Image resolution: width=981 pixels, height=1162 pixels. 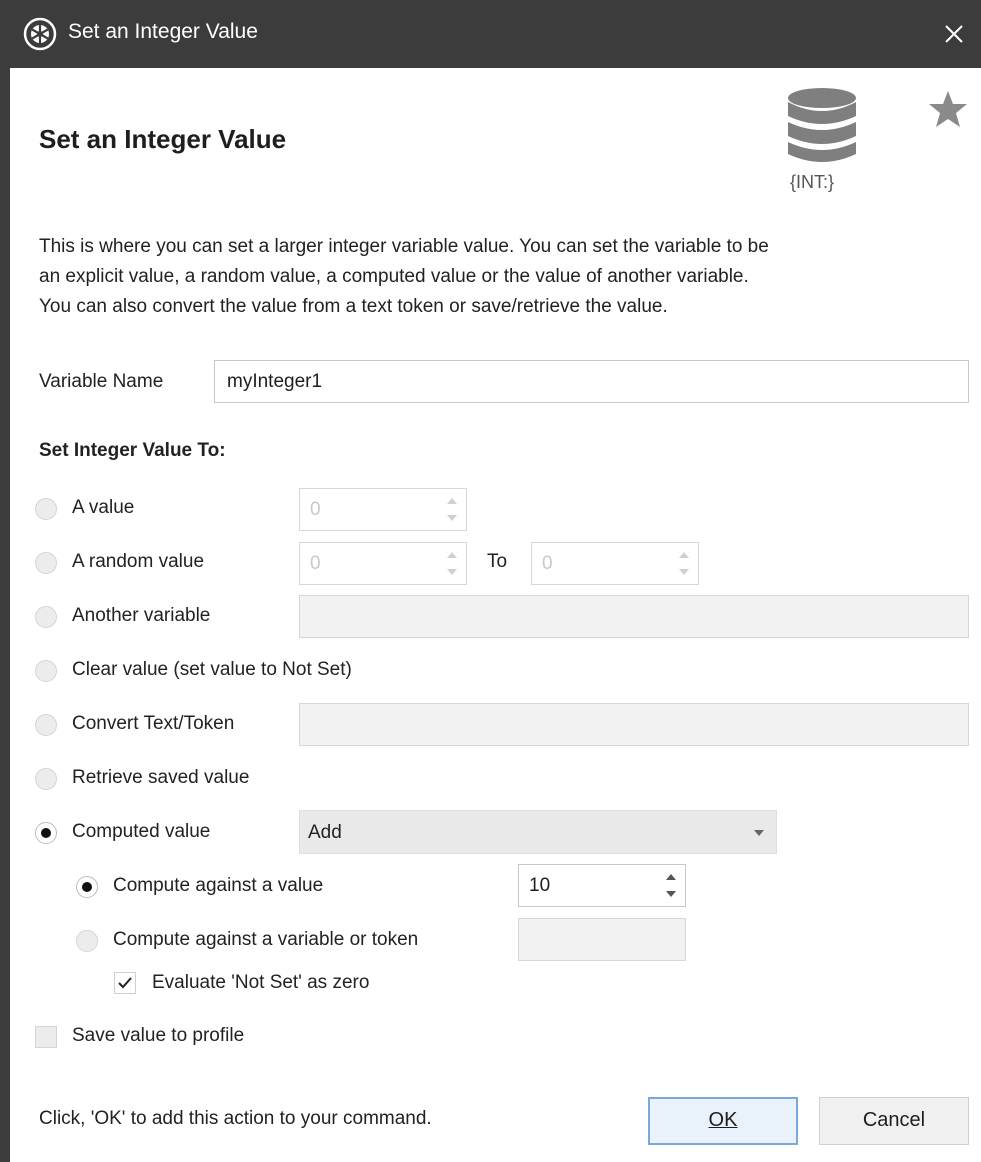 What do you see at coordinates (212, 669) in the screenshot?
I see `clear-value-label: Clear value (set value to Not Set)` at bounding box center [212, 669].